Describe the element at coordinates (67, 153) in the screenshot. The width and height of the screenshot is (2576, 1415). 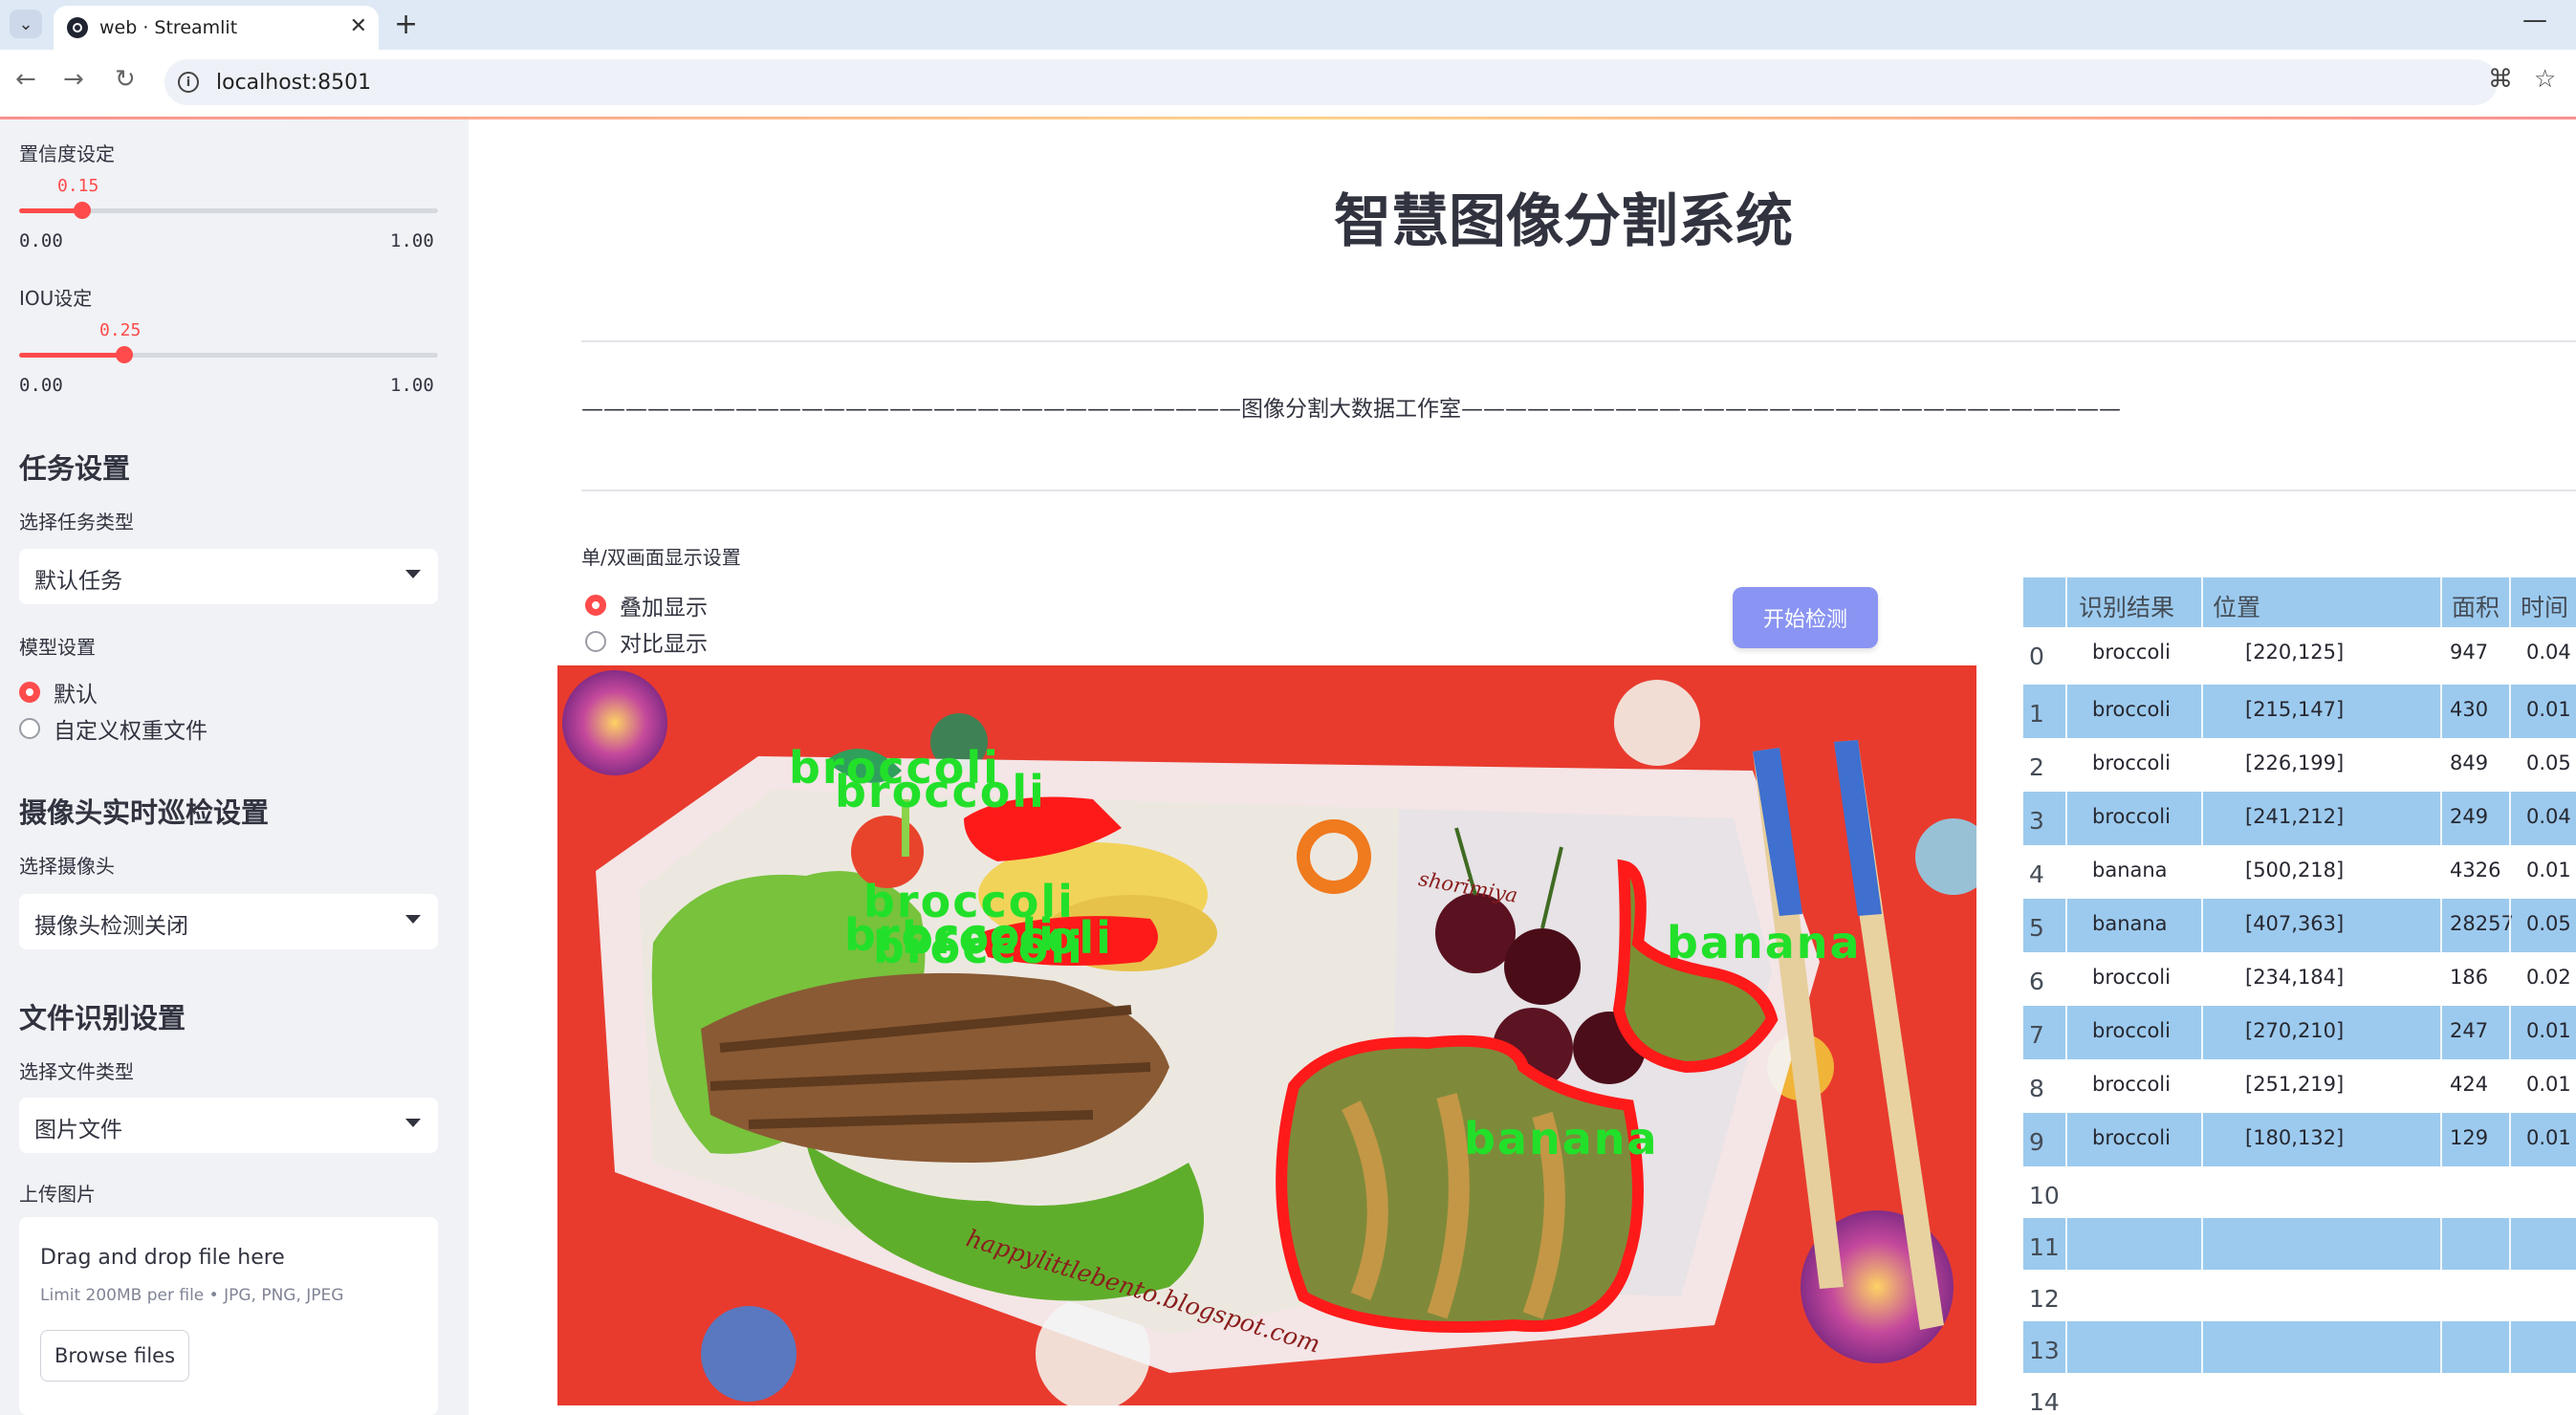
I see `confidence-label: 置信度设定` at that location.